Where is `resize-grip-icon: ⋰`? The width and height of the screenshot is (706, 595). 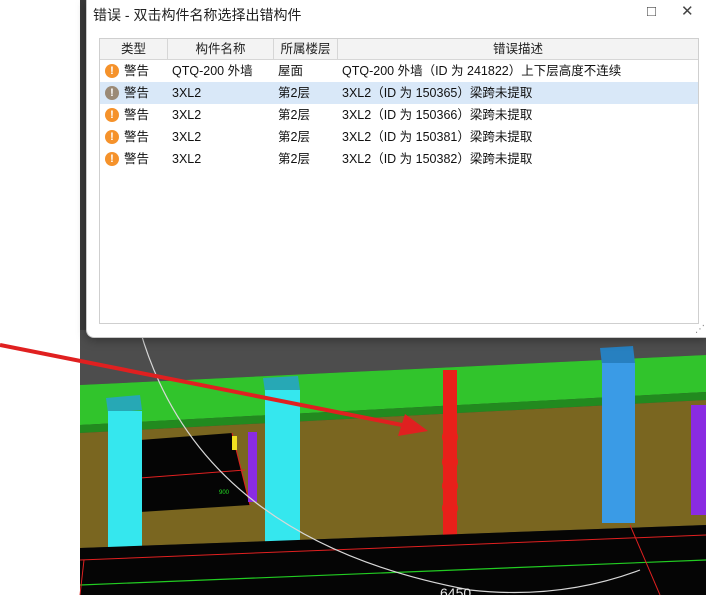
resize-grip-icon: ⋰ is located at coordinates (700, 329).